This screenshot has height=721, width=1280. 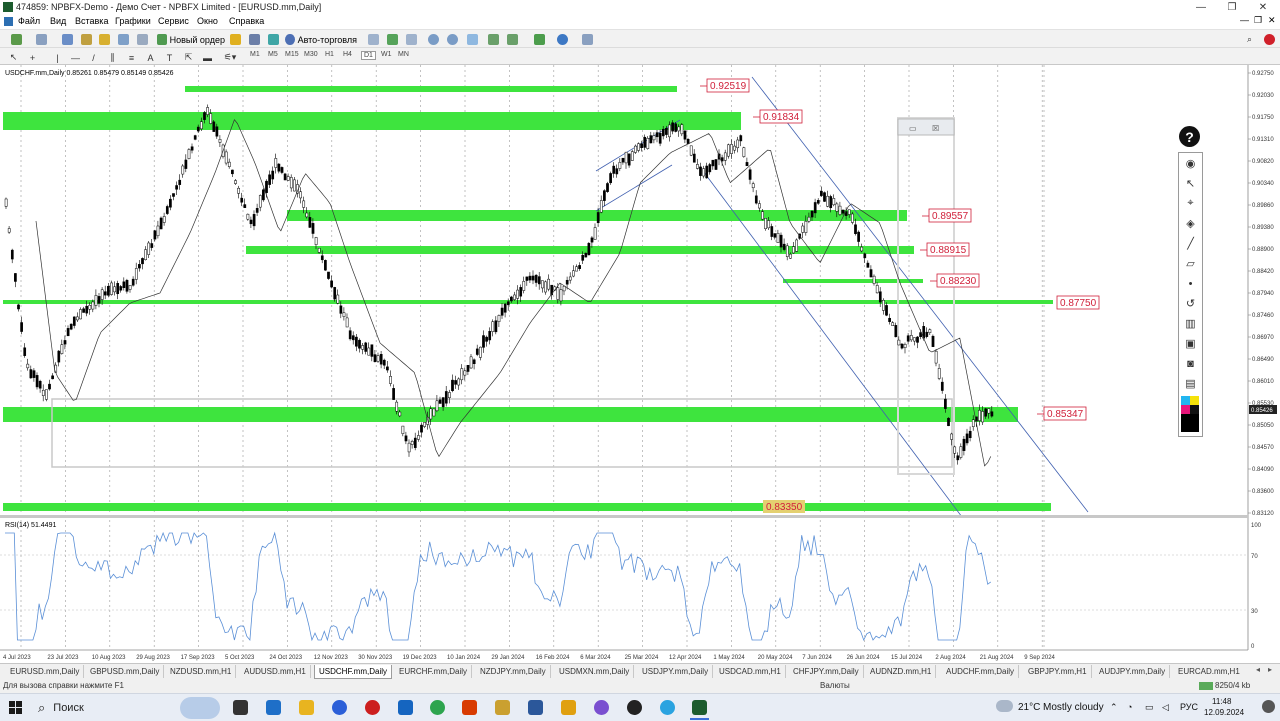 What do you see at coordinates (133, 21) in the screenshot?
I see `menu-charts: Графики` at bounding box center [133, 21].